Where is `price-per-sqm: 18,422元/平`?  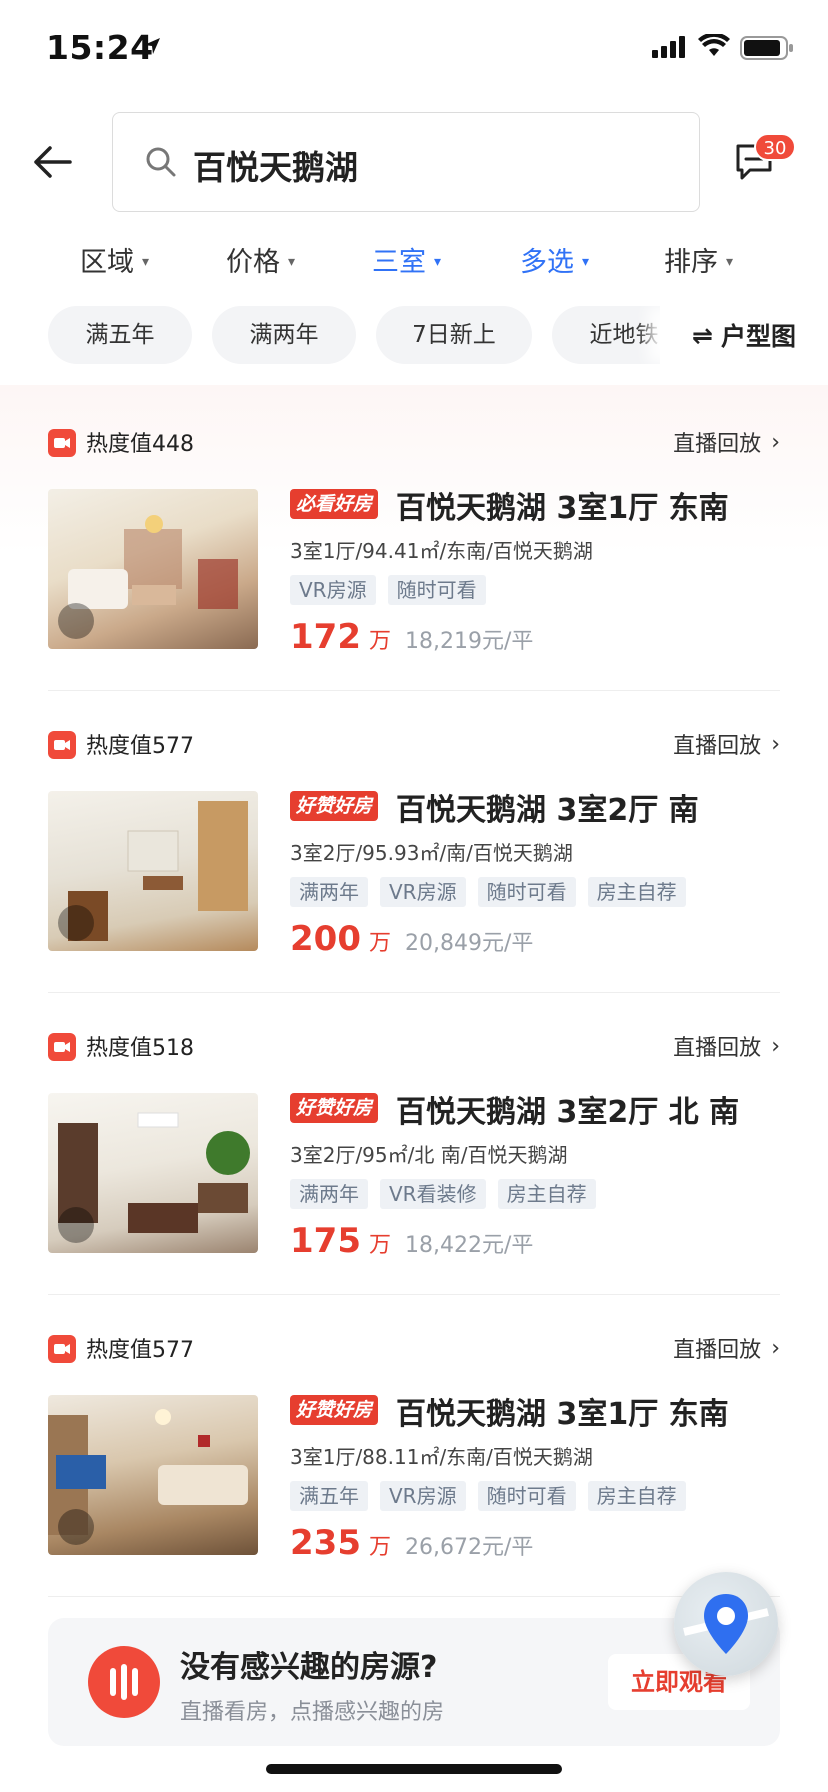 price-per-sqm: 18,422元/平 is located at coordinates (469, 1245).